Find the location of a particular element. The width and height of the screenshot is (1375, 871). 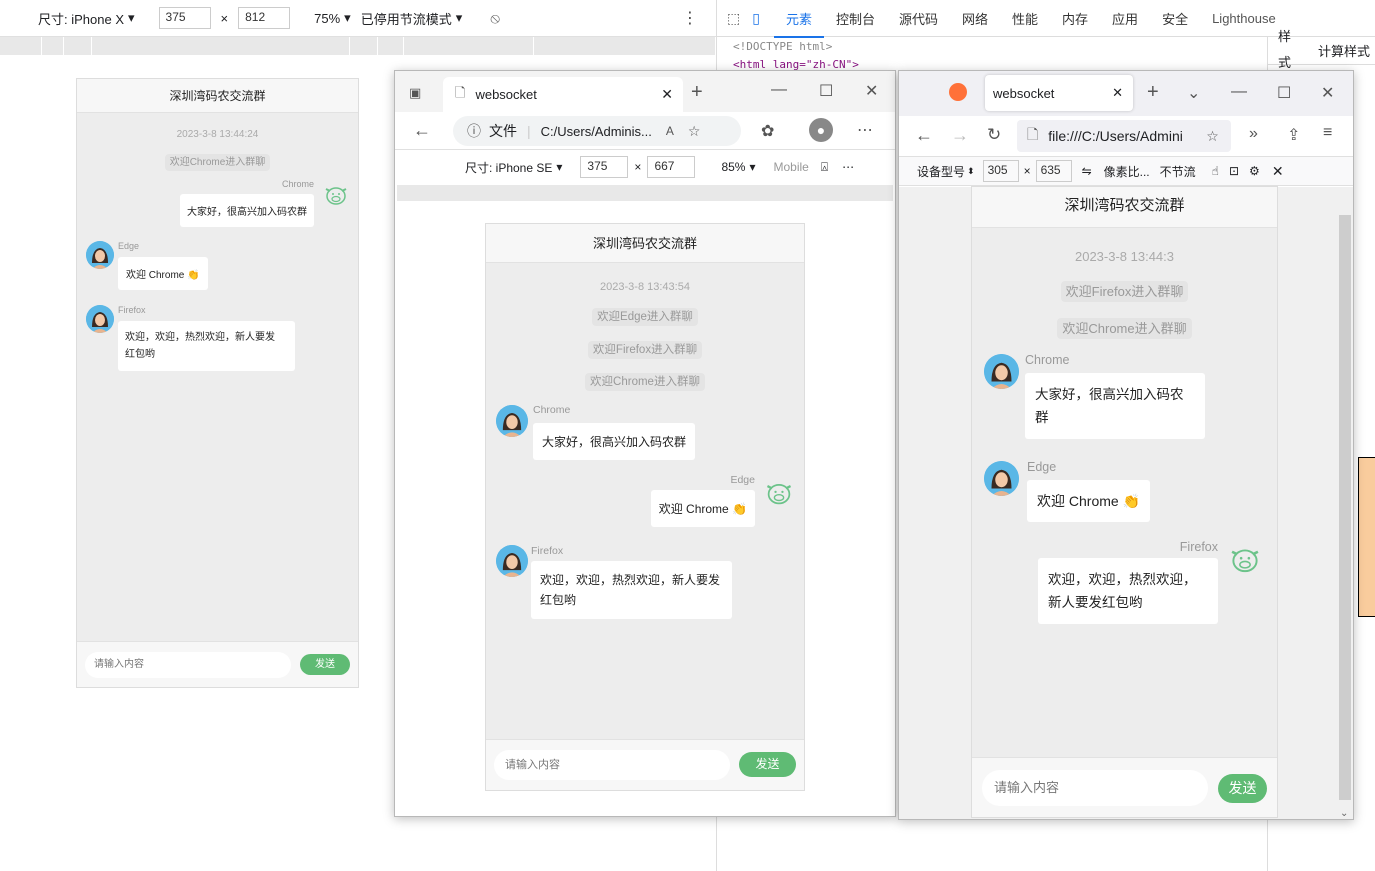

rotate-icon: ⇋ is located at coordinates (1087, 171).